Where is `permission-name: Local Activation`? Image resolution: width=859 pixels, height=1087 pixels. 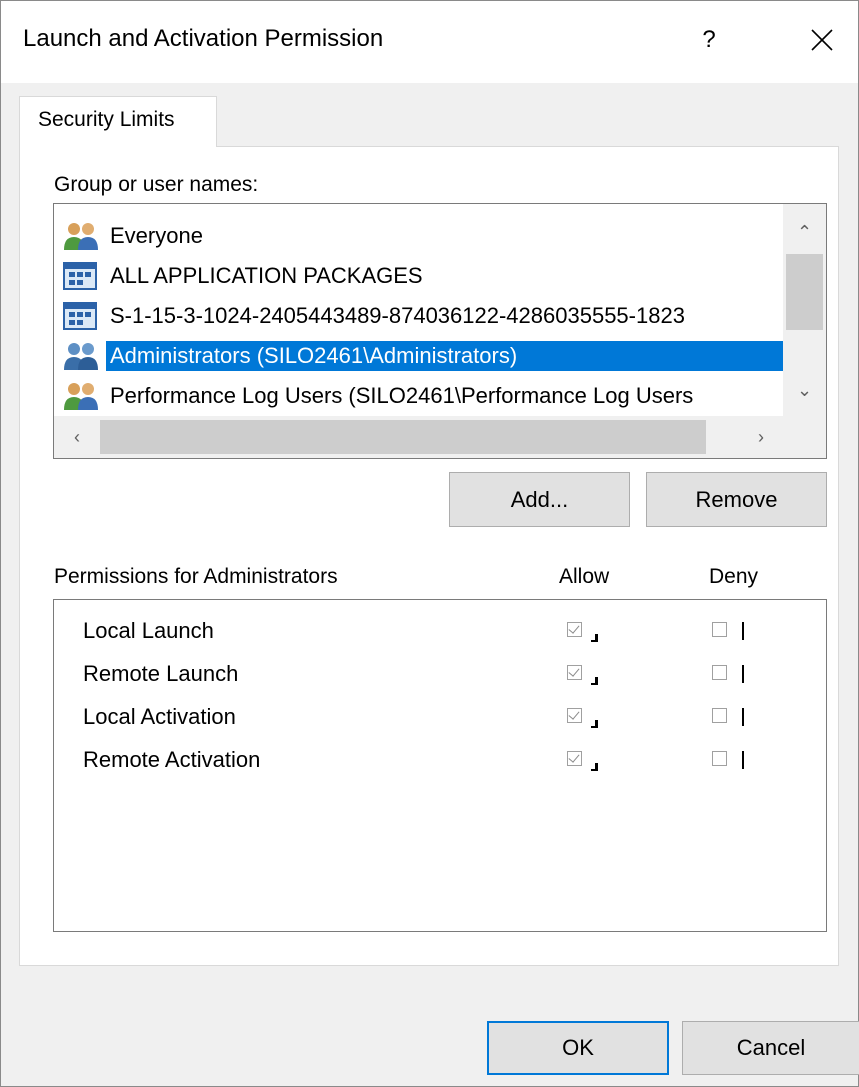
permission-name: Local Activation is located at coordinates (159, 716).